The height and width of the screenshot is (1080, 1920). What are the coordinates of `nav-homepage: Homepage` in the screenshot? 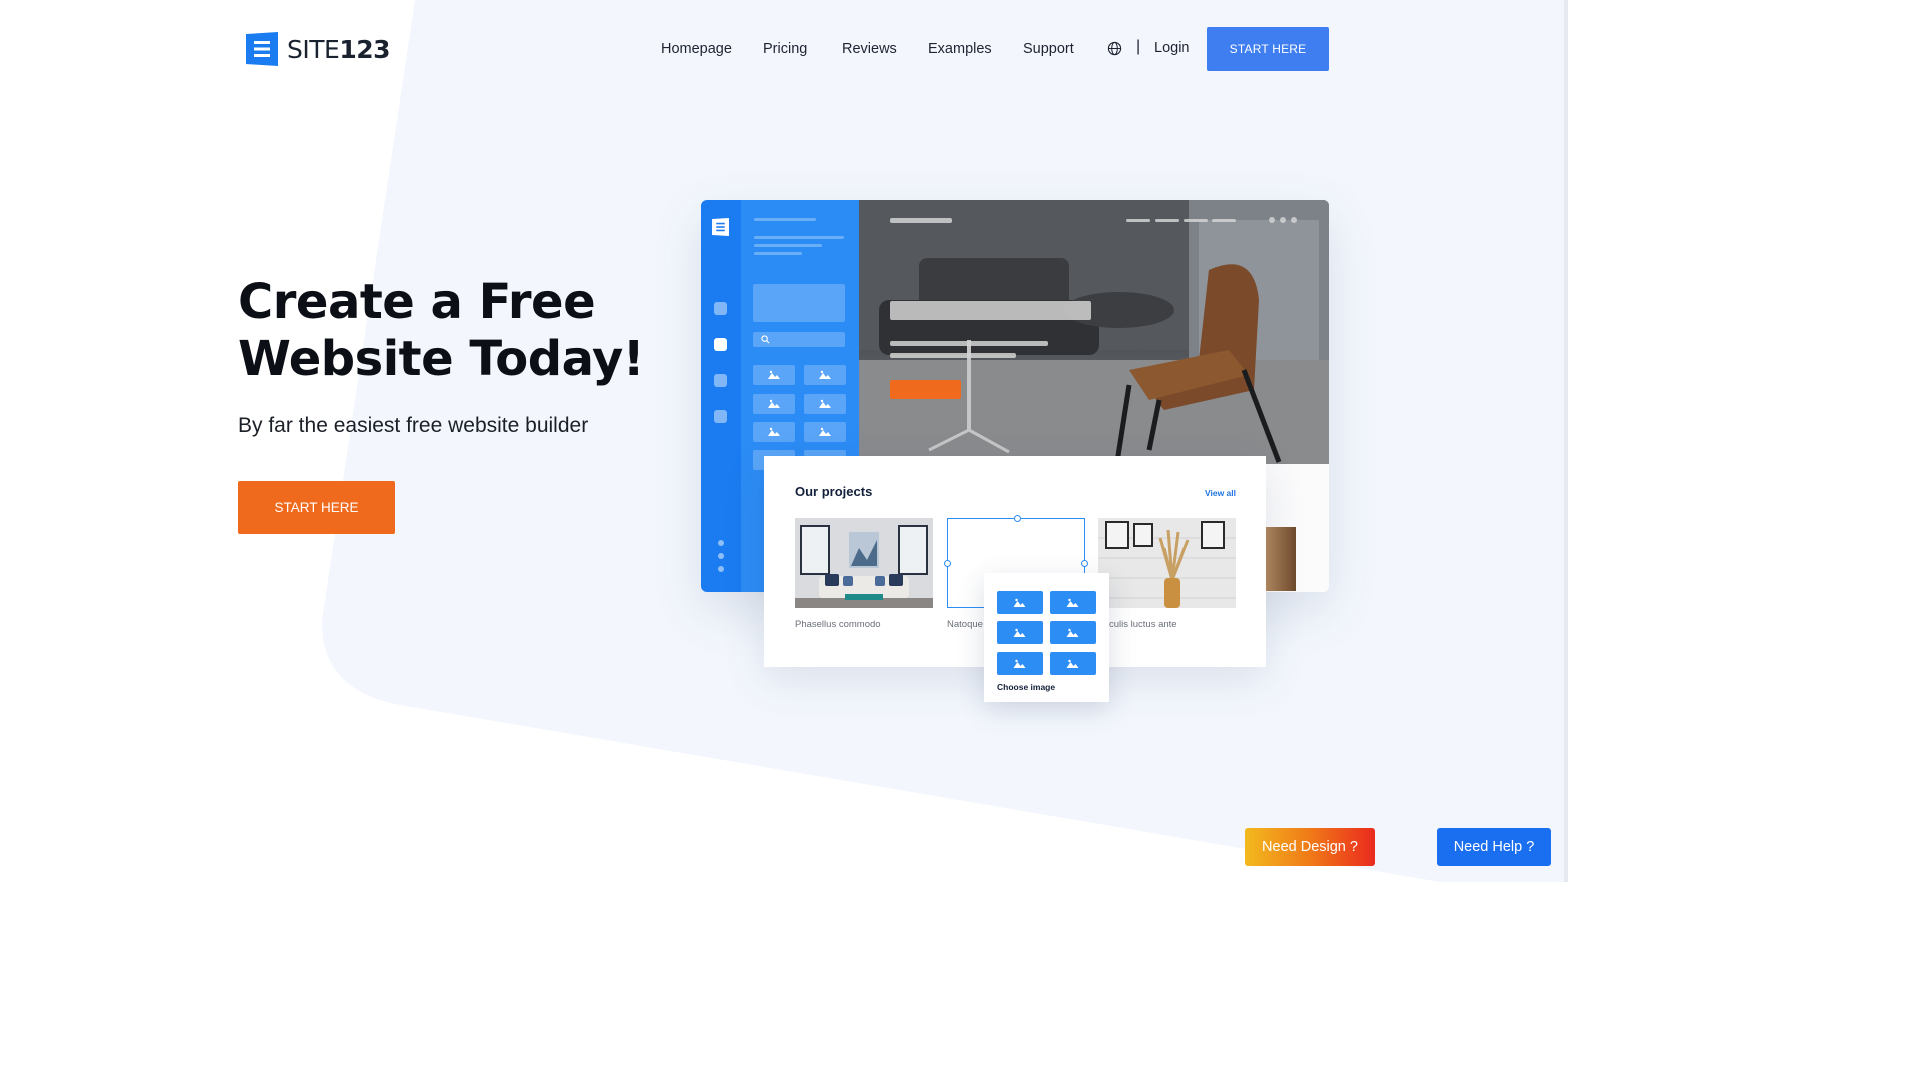 It's located at (696, 49).